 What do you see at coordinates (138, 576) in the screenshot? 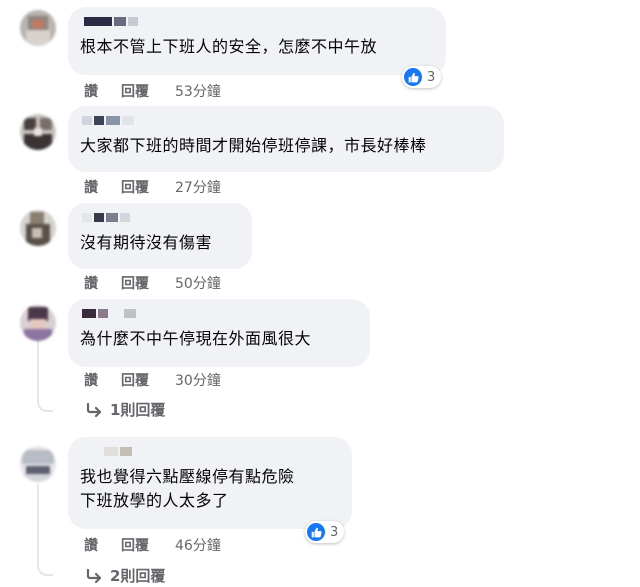
I see `replies-count-label: 2則回覆` at bounding box center [138, 576].